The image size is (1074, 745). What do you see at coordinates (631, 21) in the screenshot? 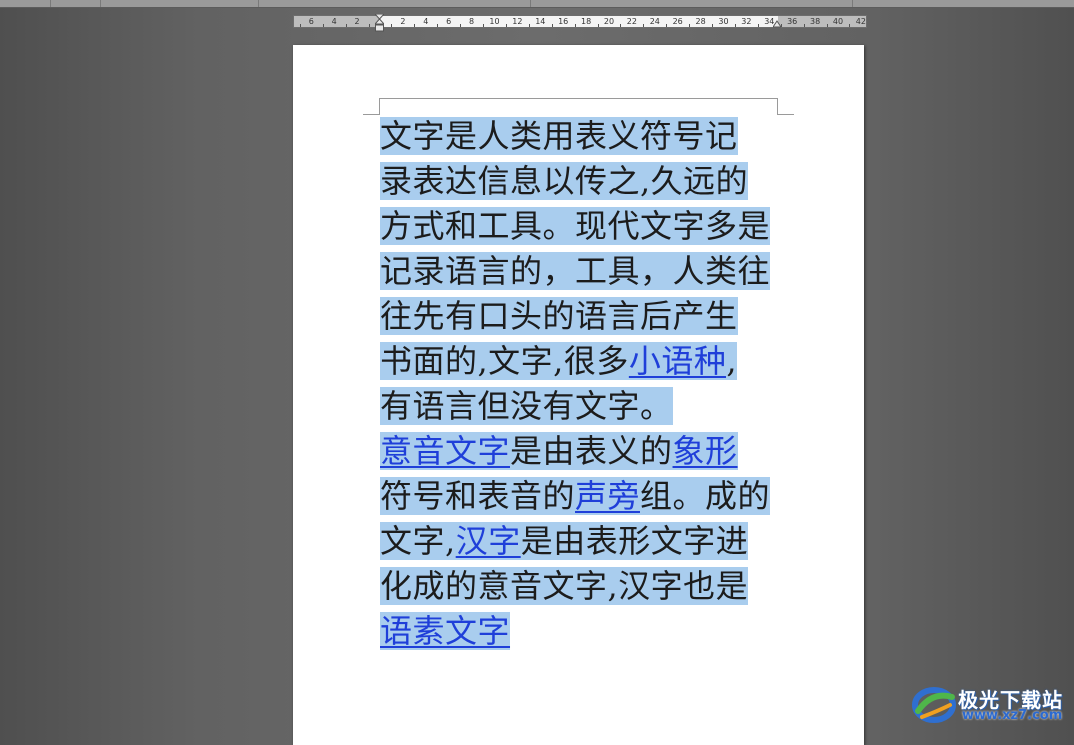
I see `ruler-tick-label: 22` at bounding box center [631, 21].